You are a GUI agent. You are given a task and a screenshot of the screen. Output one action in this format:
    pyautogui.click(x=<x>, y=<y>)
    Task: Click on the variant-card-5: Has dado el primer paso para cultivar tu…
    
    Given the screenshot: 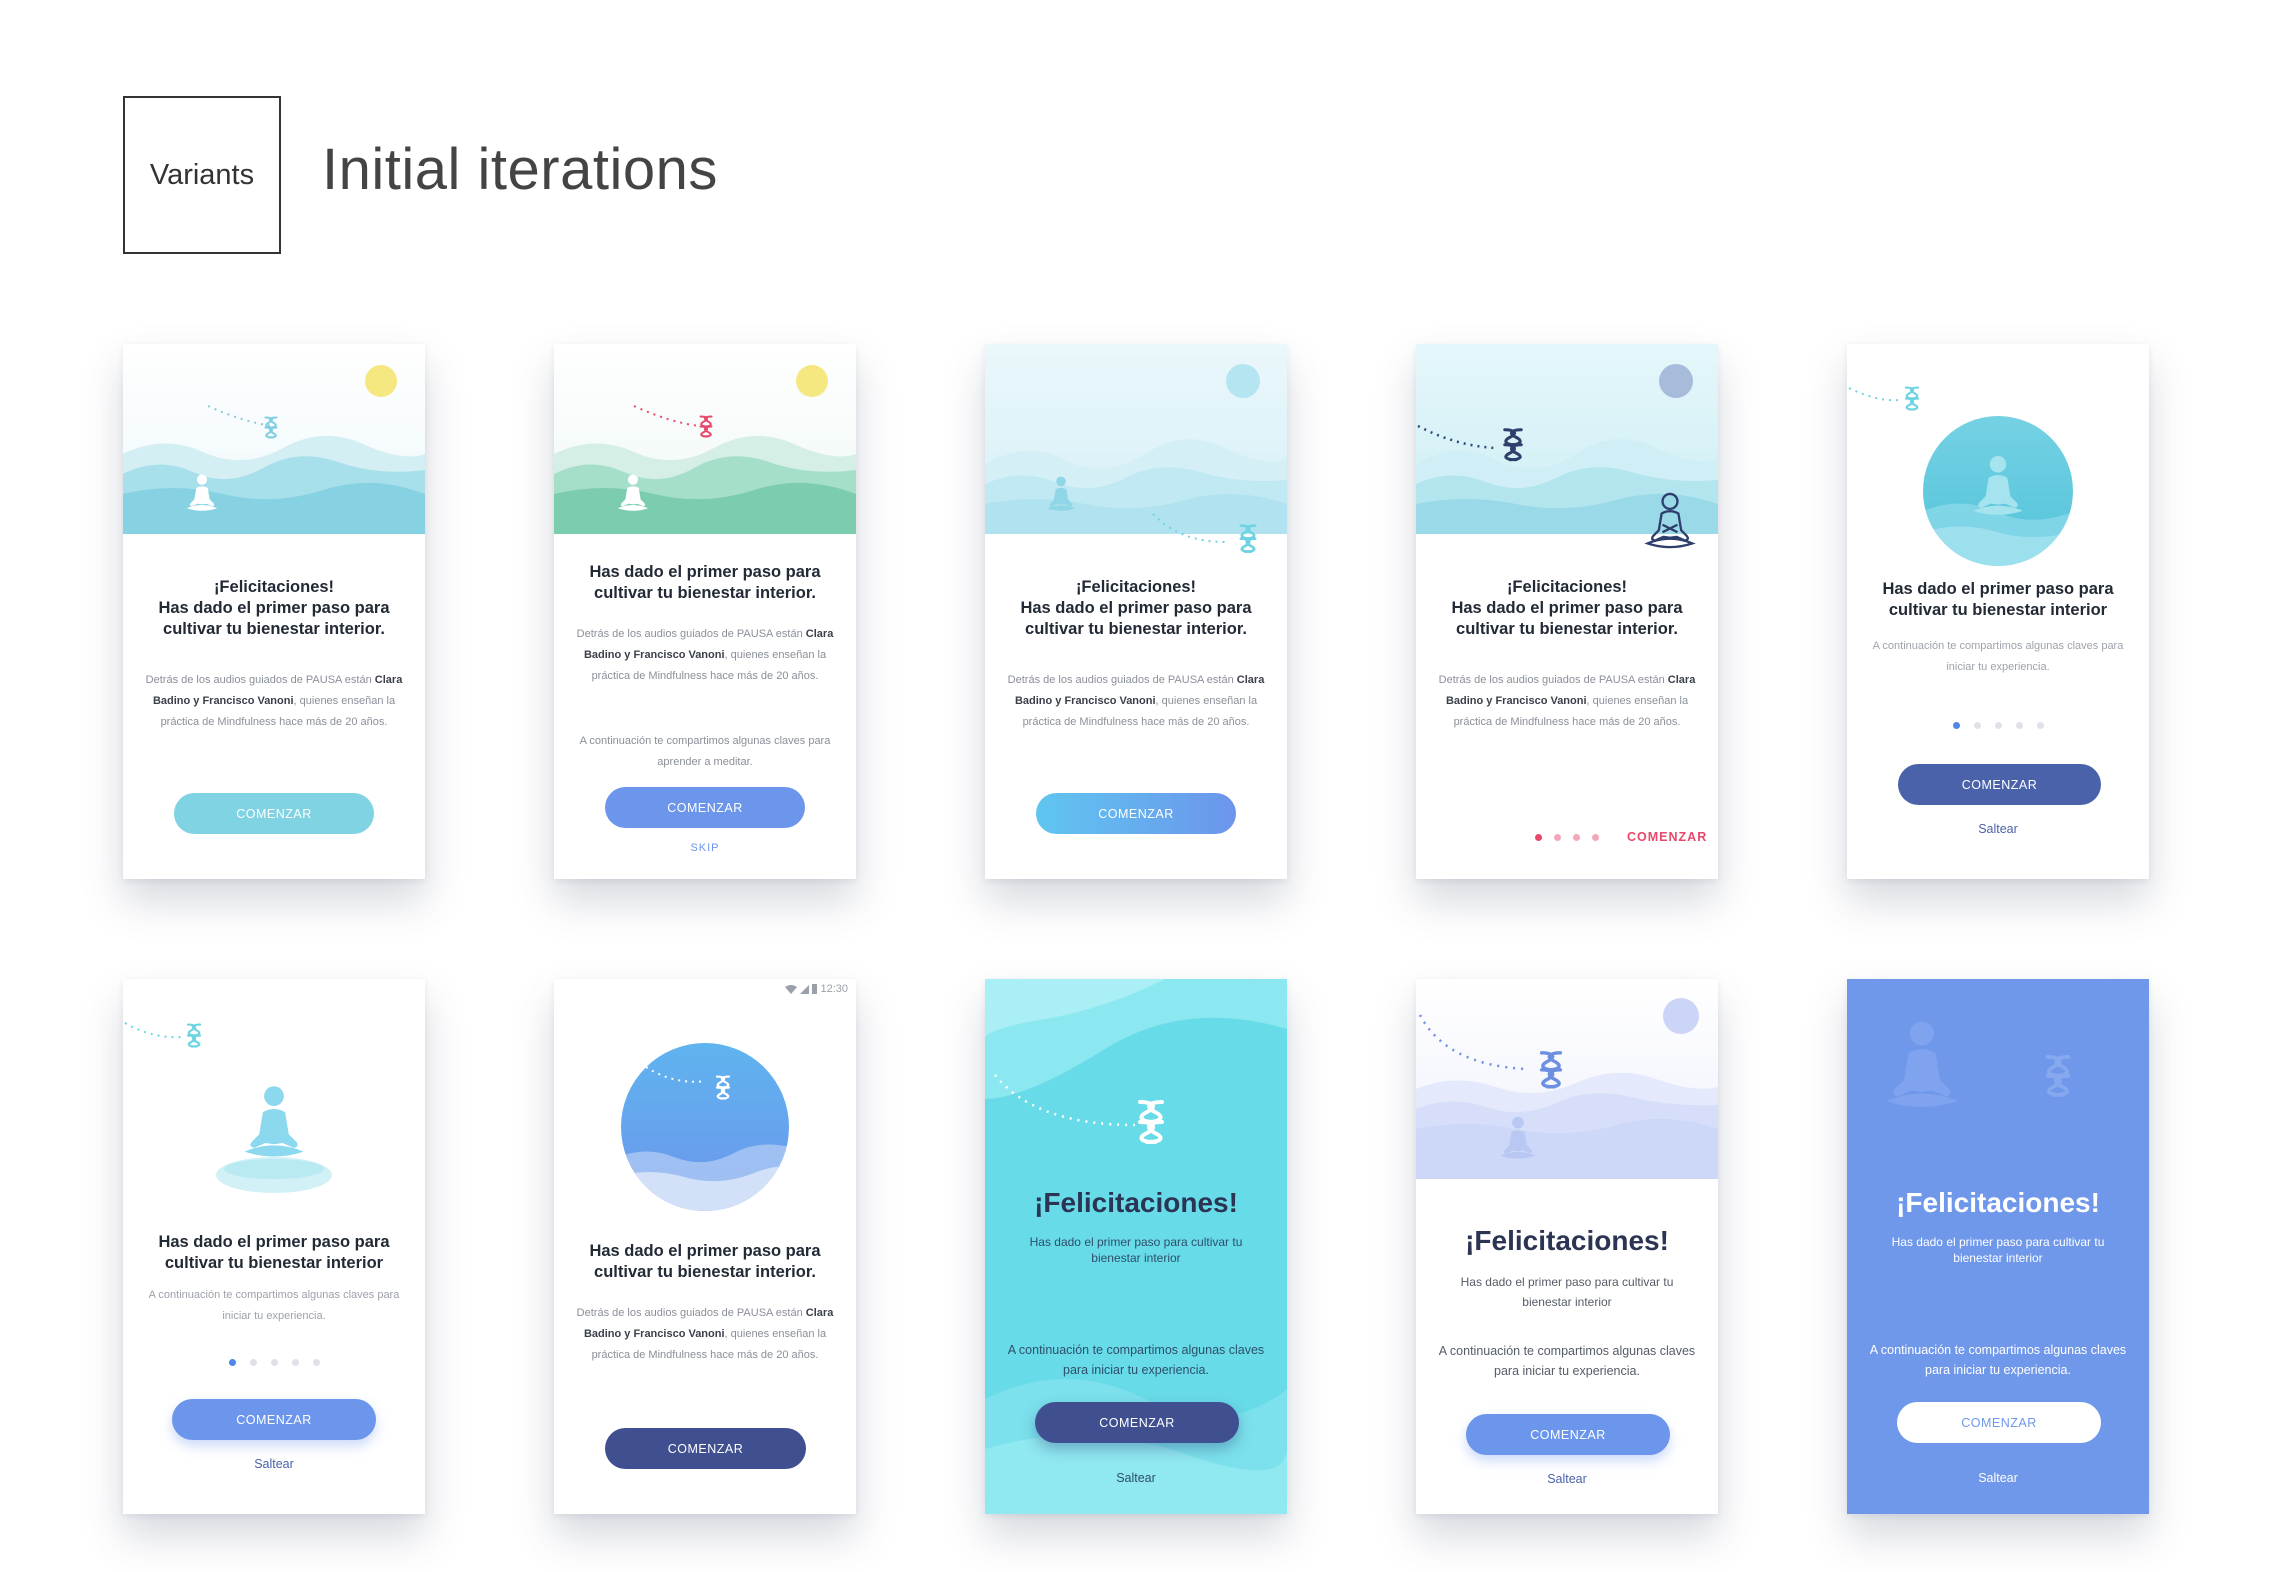 What is the action you would take?
    pyautogui.click(x=1998, y=611)
    